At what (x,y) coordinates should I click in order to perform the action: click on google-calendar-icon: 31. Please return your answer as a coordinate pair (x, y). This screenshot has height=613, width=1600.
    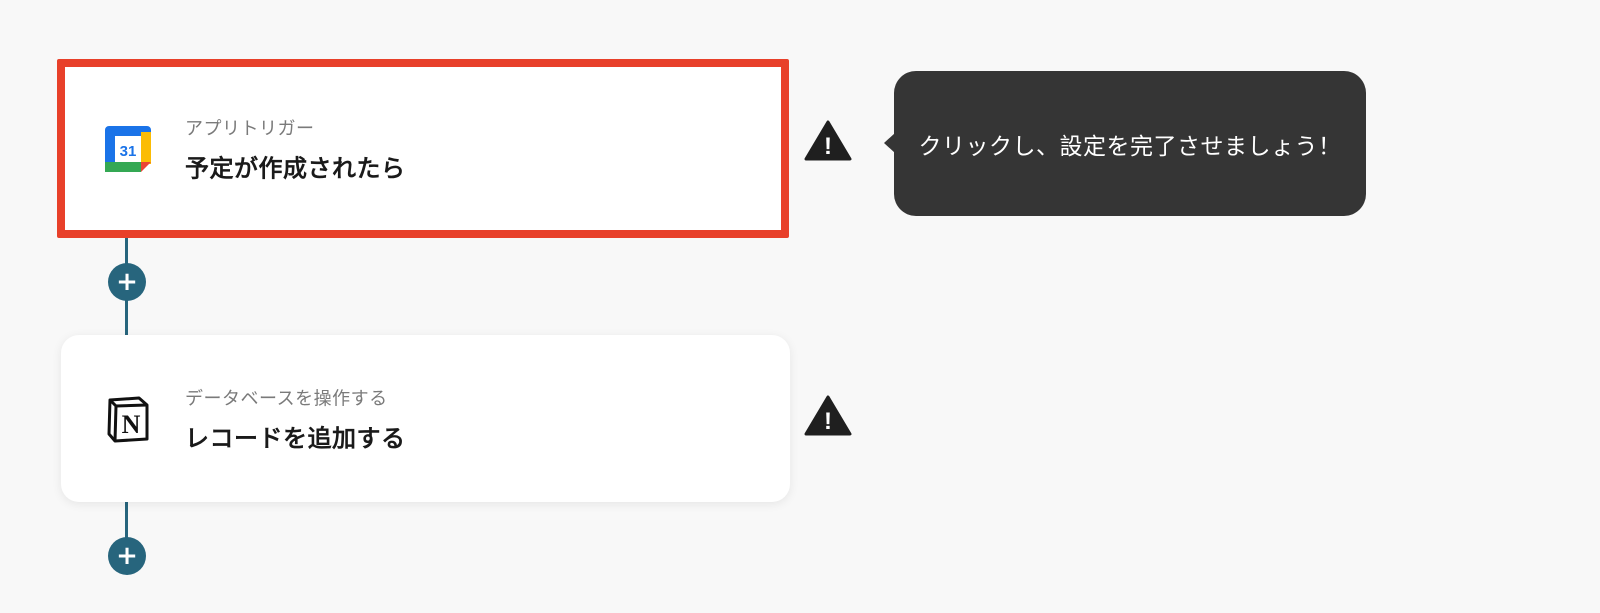
    Looking at the image, I should click on (128, 148).